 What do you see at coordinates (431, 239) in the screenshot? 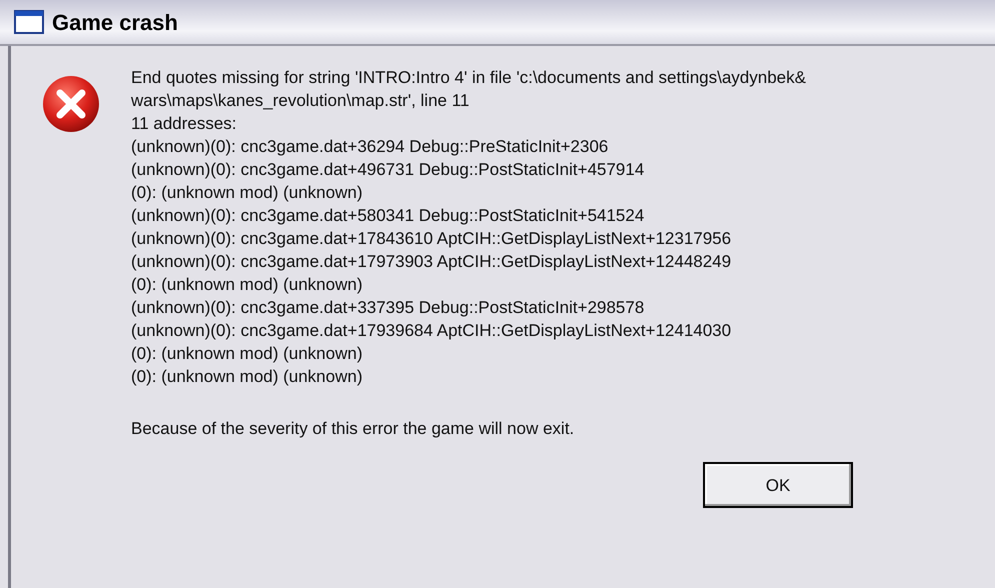
I see `message-line: (unknown)(0): cnc3game.dat+17843610 AptCIH::GetDisplayListNext+12317956` at bounding box center [431, 239].